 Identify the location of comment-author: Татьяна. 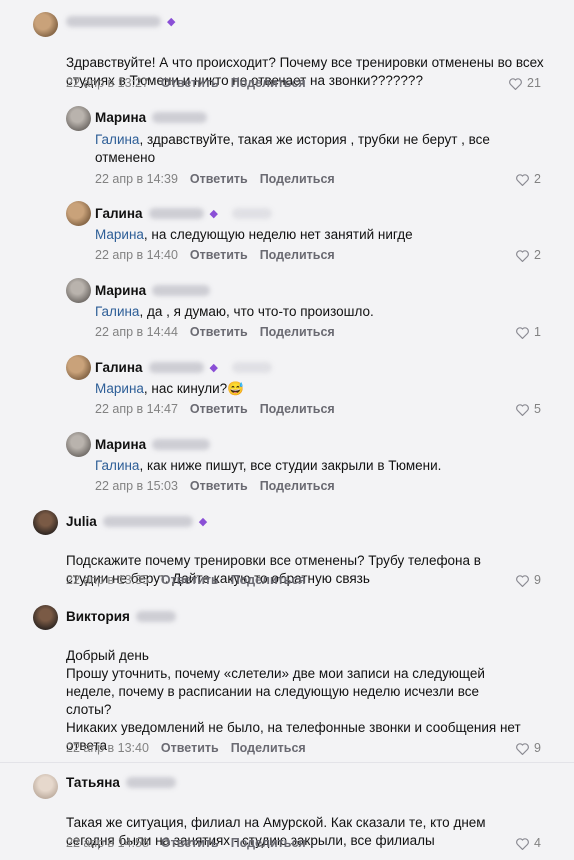
(93, 782).